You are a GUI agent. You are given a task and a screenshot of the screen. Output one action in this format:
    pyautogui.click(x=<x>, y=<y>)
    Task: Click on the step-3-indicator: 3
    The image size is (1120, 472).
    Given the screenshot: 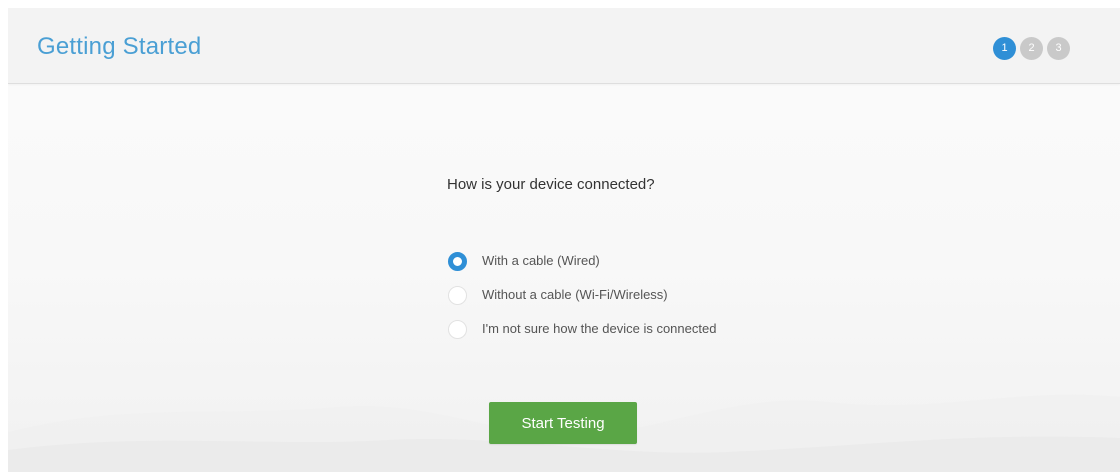 What is the action you would take?
    pyautogui.click(x=1058, y=48)
    